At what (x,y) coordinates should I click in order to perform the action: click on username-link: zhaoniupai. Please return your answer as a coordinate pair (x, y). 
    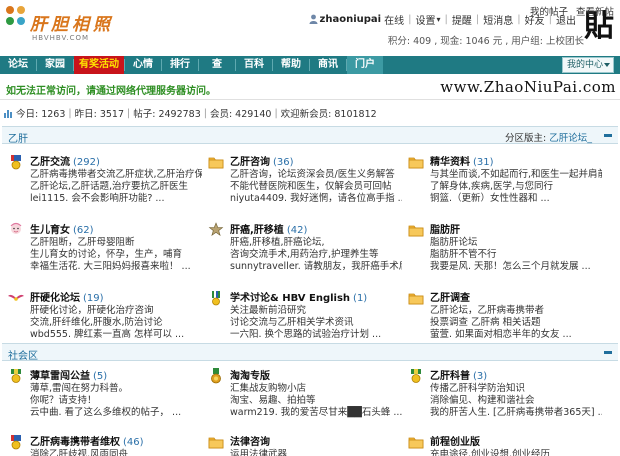
    Looking at the image, I should click on (351, 19).